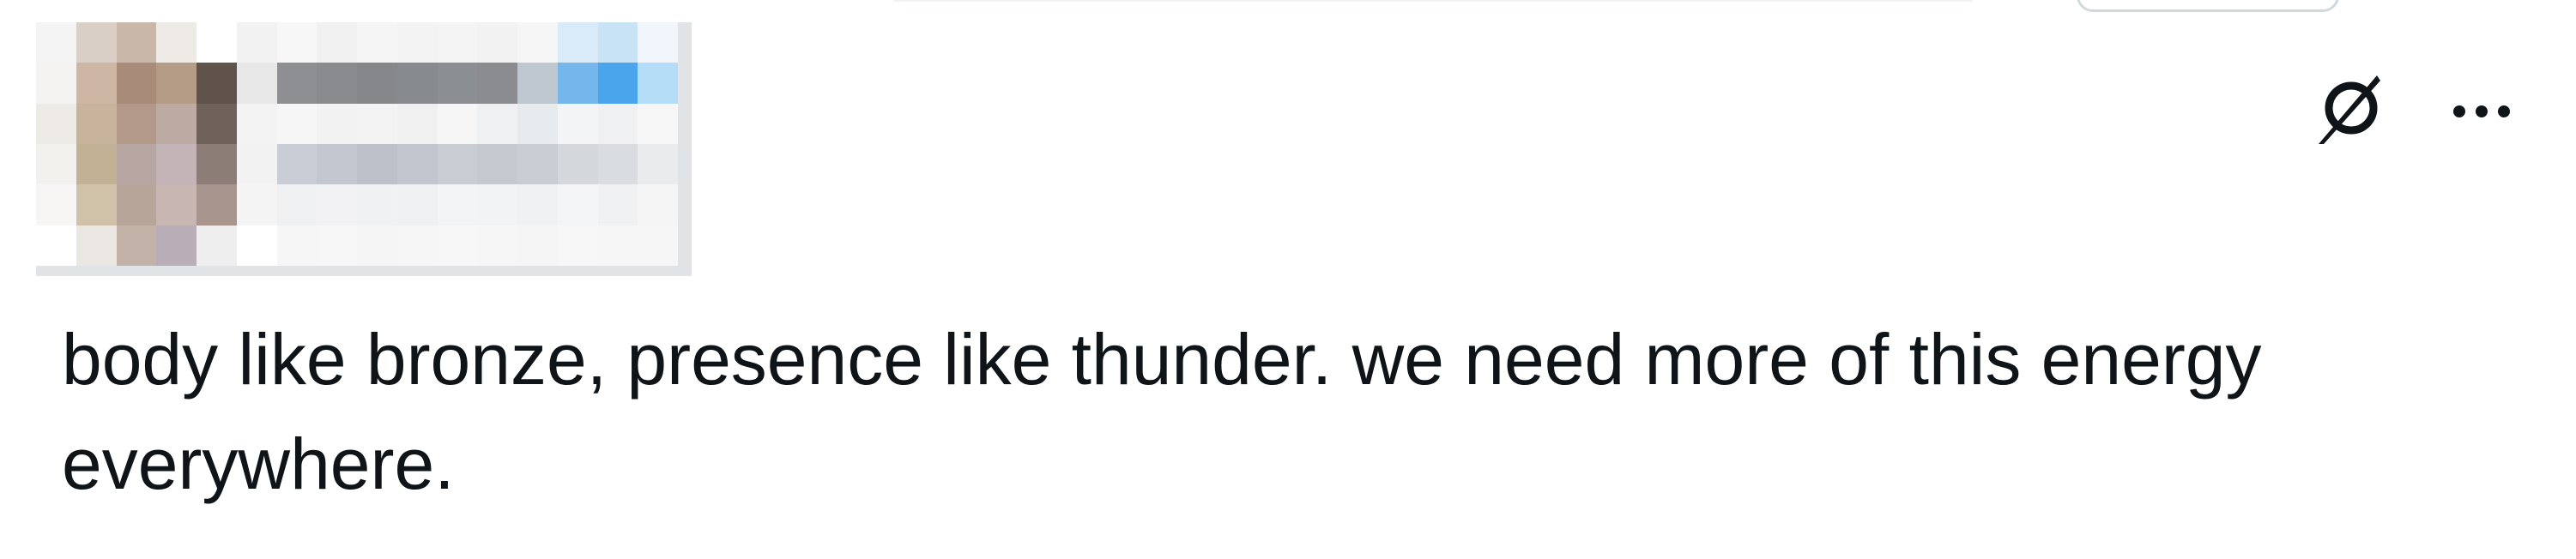 This screenshot has width=2576, height=559. I want to click on previous-post-bottom-edge, so click(1433, 1).